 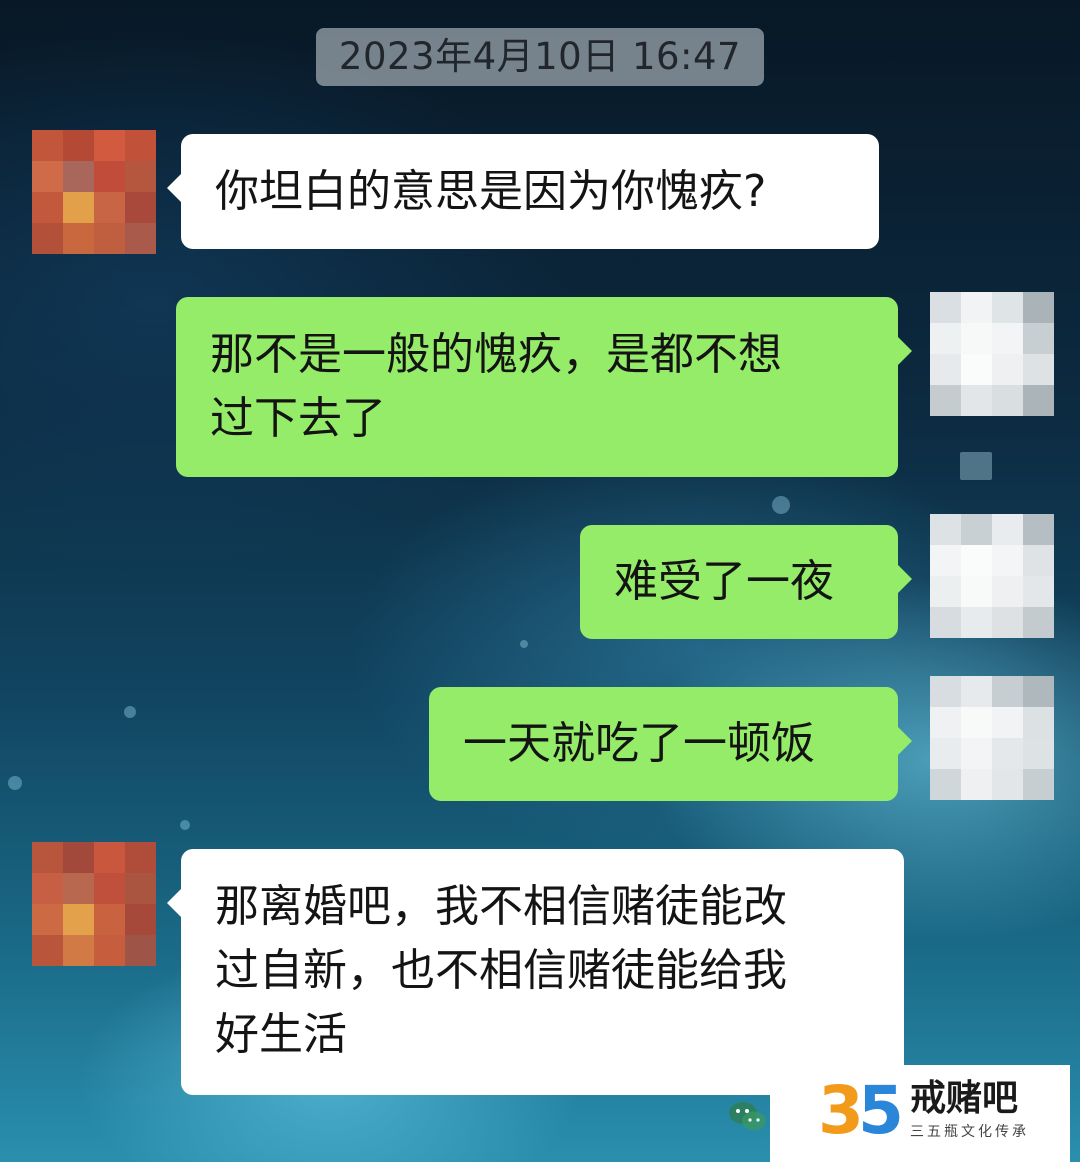 What do you see at coordinates (639, 743) in the screenshot?
I see `message-text: 一天就吃了一顿饭` at bounding box center [639, 743].